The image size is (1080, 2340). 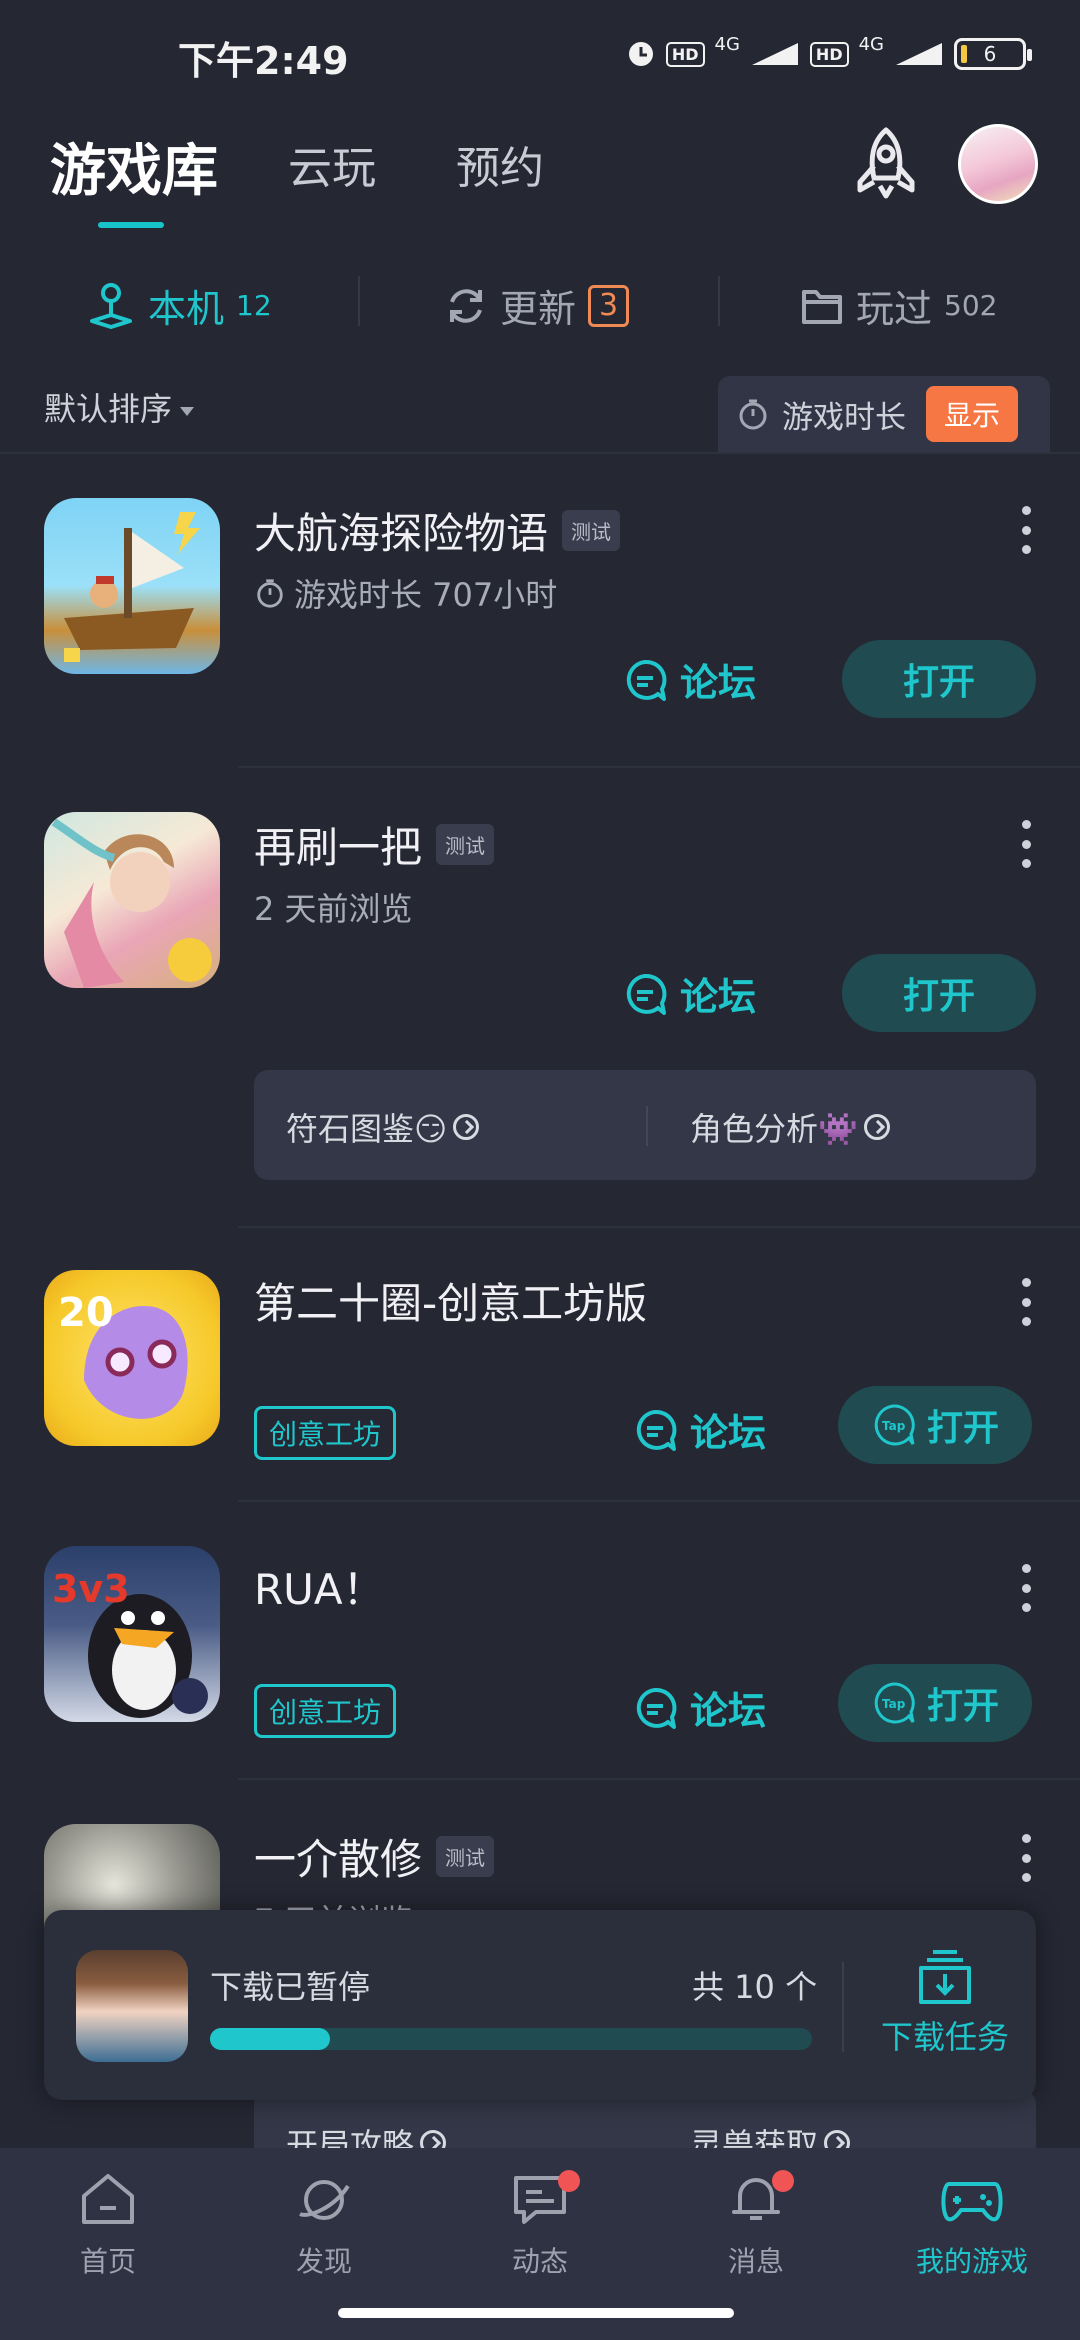 I want to click on download-count: 共 10 个, so click(x=755, y=1987).